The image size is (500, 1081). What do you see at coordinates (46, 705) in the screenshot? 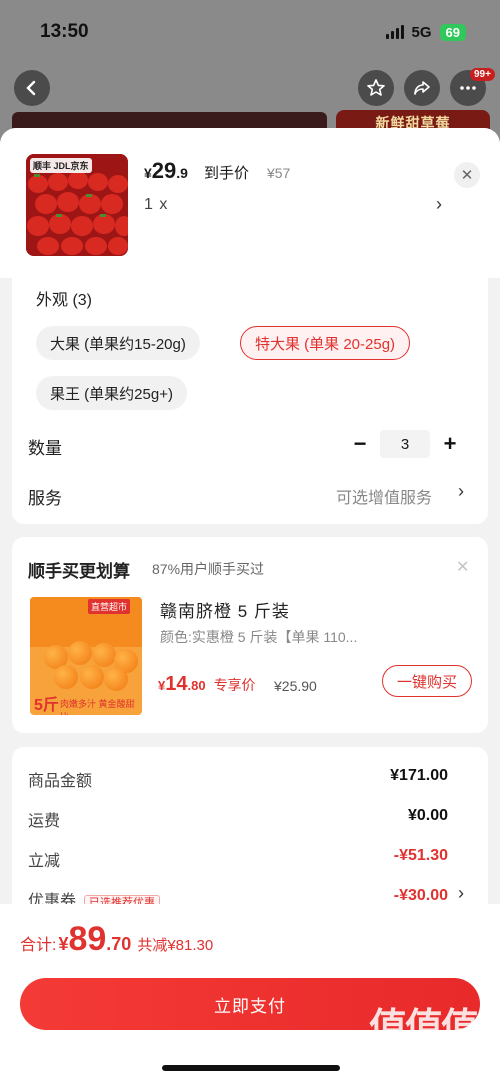
I see `bundle-image-weight: 5斤` at bounding box center [46, 705].